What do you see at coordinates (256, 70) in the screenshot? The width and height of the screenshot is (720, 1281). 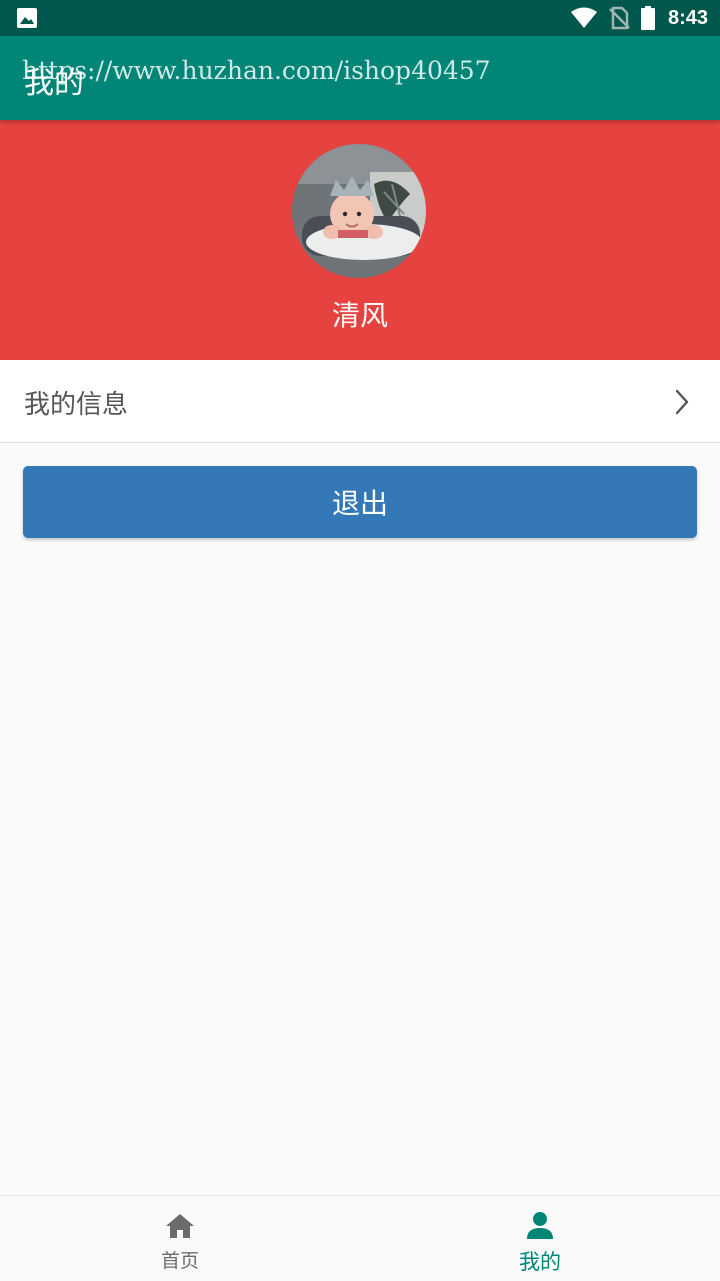 I see `watermark-text: https://www.huzhan.com/ishop40457` at bounding box center [256, 70].